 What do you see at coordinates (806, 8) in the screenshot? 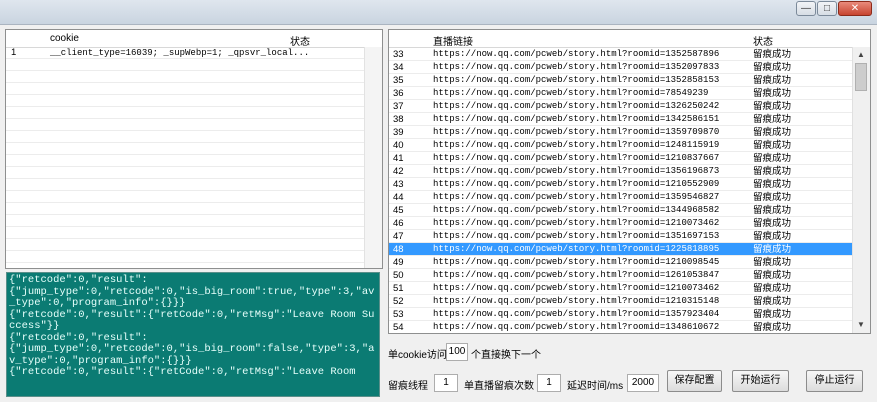
I see `minimize-button: —` at bounding box center [806, 8].